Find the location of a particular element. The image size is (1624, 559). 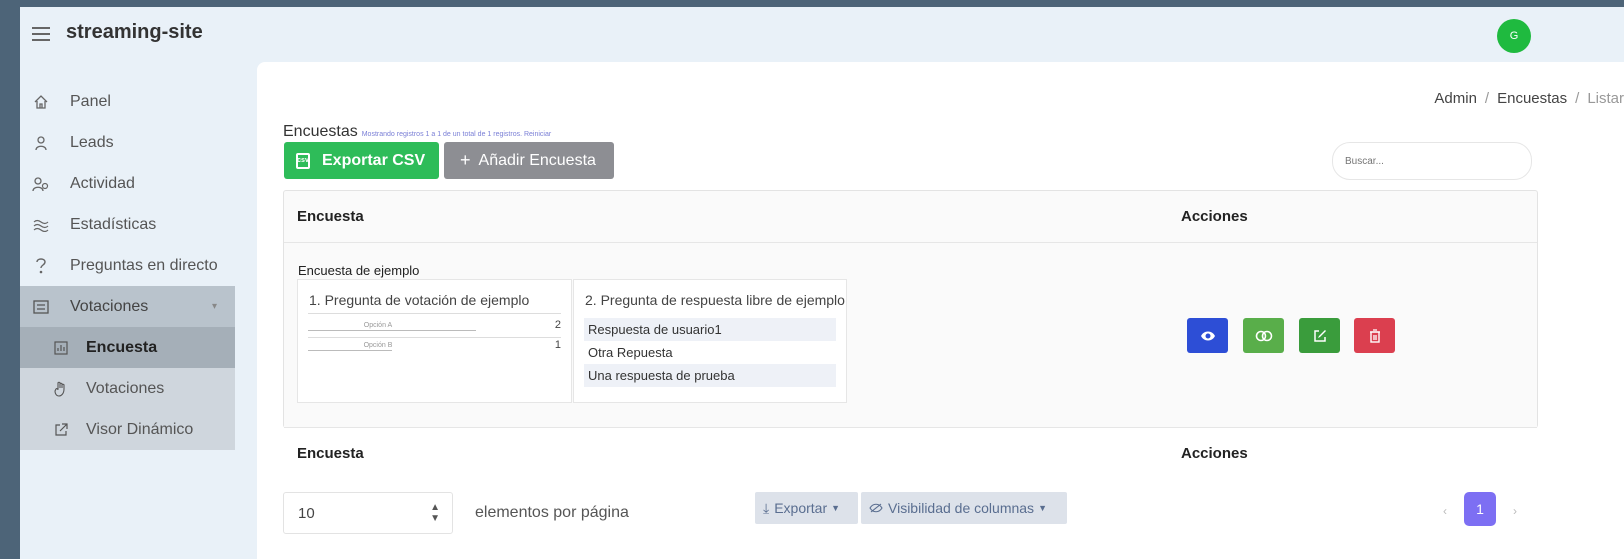

row-actions is located at coordinates (1298, 335).